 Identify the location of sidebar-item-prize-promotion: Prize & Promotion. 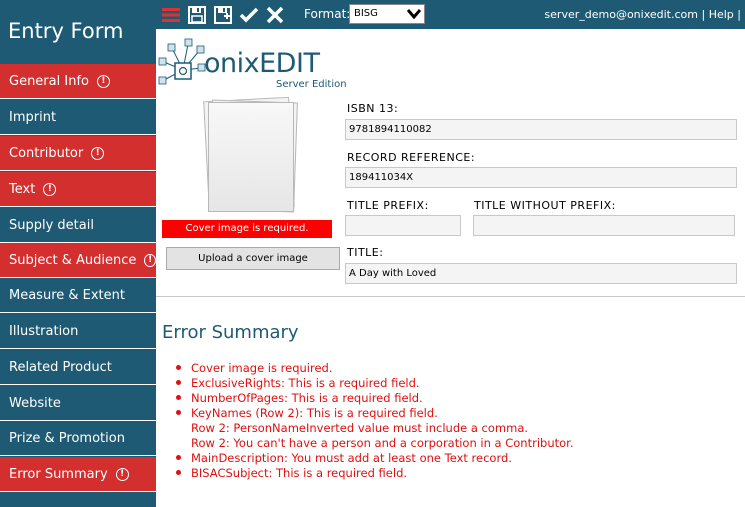
(78, 438).